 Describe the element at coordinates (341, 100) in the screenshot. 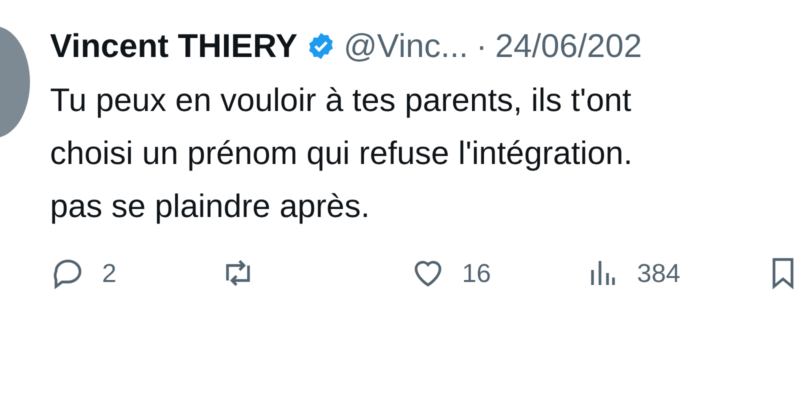

I see `post-text-line: Tu peux en vouloir à tes parents, ils t'ont` at that location.